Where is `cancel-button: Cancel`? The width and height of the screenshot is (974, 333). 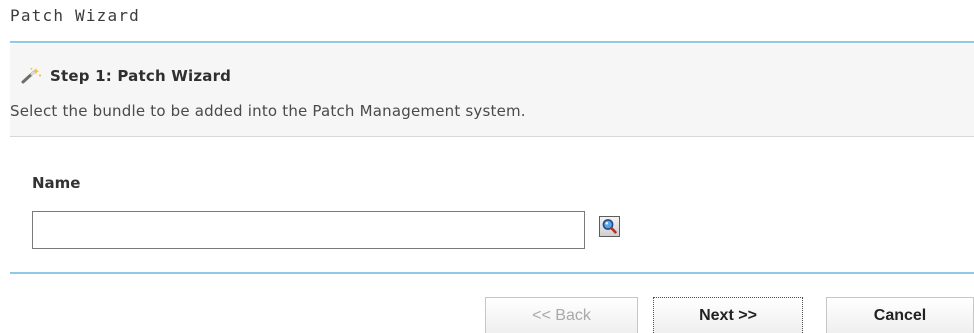
cancel-button: Cancel is located at coordinates (900, 315).